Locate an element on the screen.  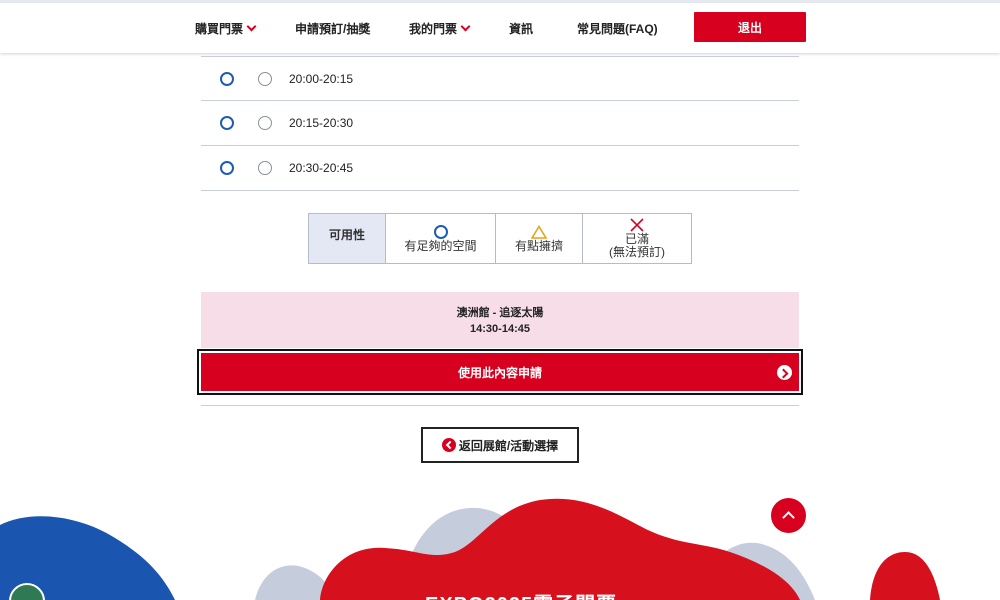
legend-crowded: 有點擁擠 is located at coordinates (538, 238).